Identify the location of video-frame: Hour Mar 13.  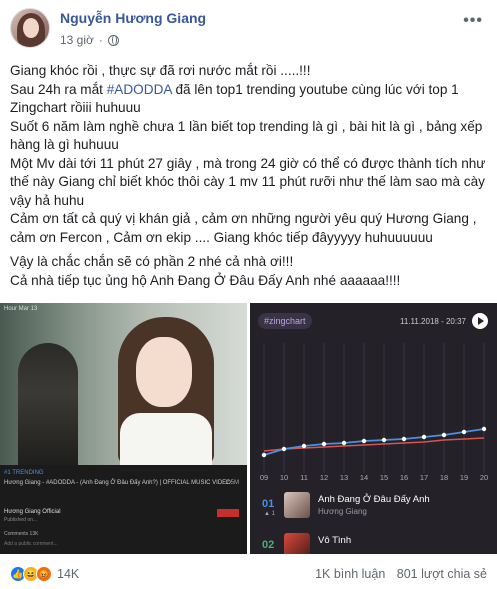
(123, 384).